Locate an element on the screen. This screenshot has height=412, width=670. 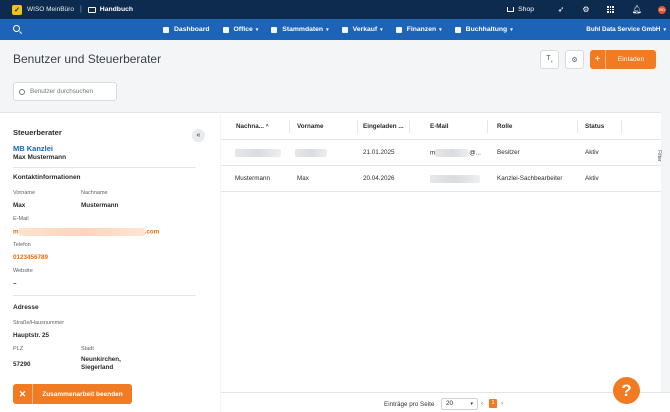
cell-email is located at coordinates (455, 179).